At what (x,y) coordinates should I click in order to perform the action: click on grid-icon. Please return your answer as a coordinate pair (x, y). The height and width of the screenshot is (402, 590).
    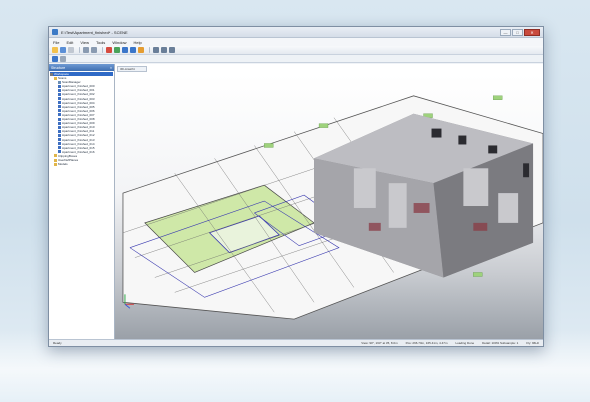
    Looking at the image, I should click on (59, 82).